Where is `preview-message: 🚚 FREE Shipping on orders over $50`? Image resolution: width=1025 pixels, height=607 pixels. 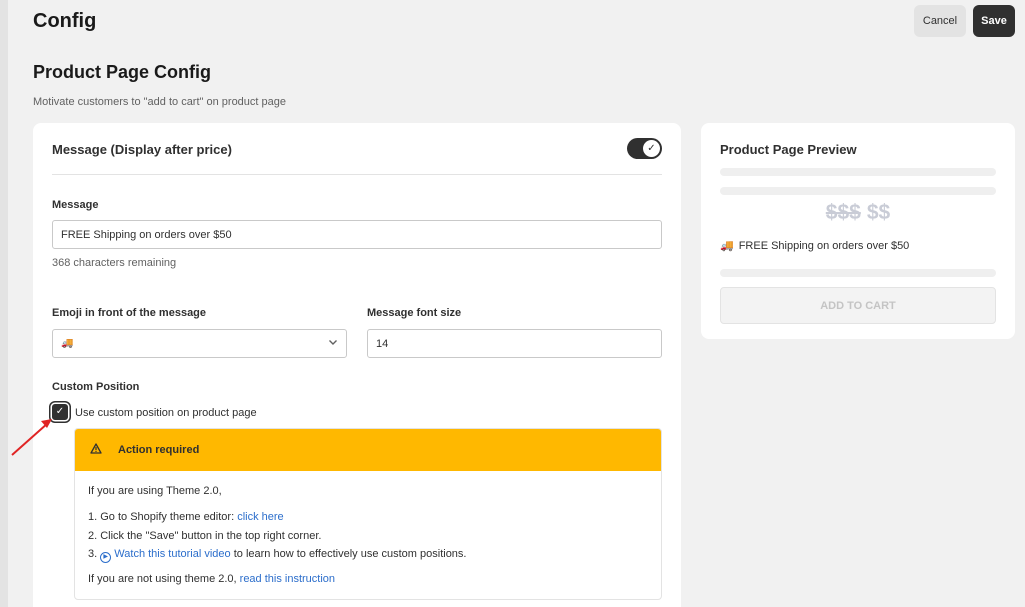 preview-message: 🚚 FREE Shipping on orders over $50 is located at coordinates (815, 246).